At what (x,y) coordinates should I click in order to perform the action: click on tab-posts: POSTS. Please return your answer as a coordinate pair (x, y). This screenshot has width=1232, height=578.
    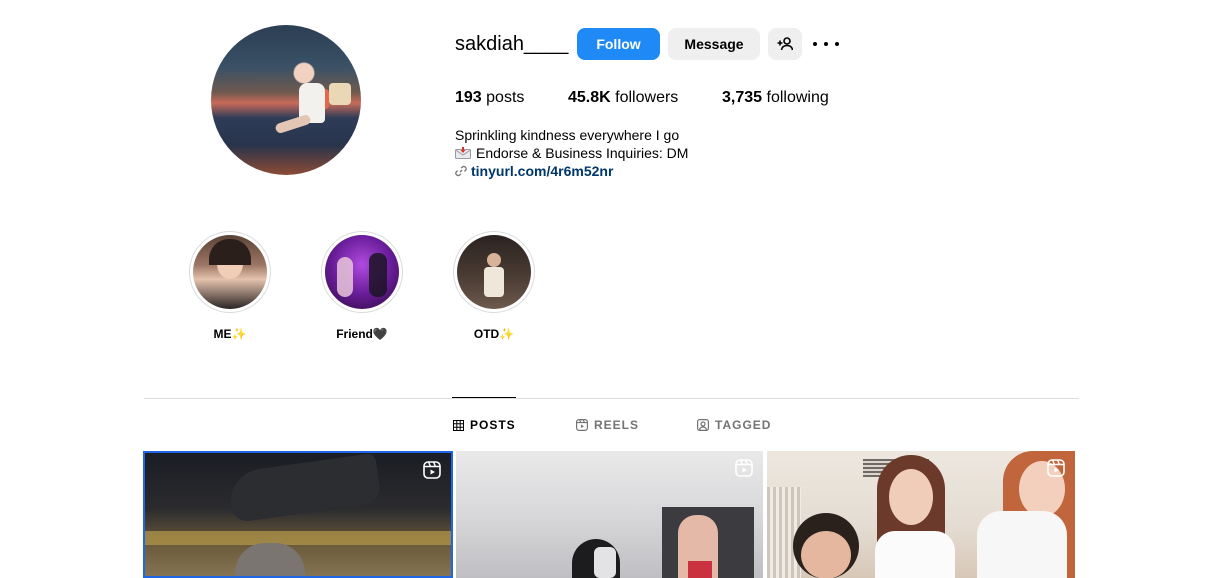
    Looking at the image, I should click on (484, 425).